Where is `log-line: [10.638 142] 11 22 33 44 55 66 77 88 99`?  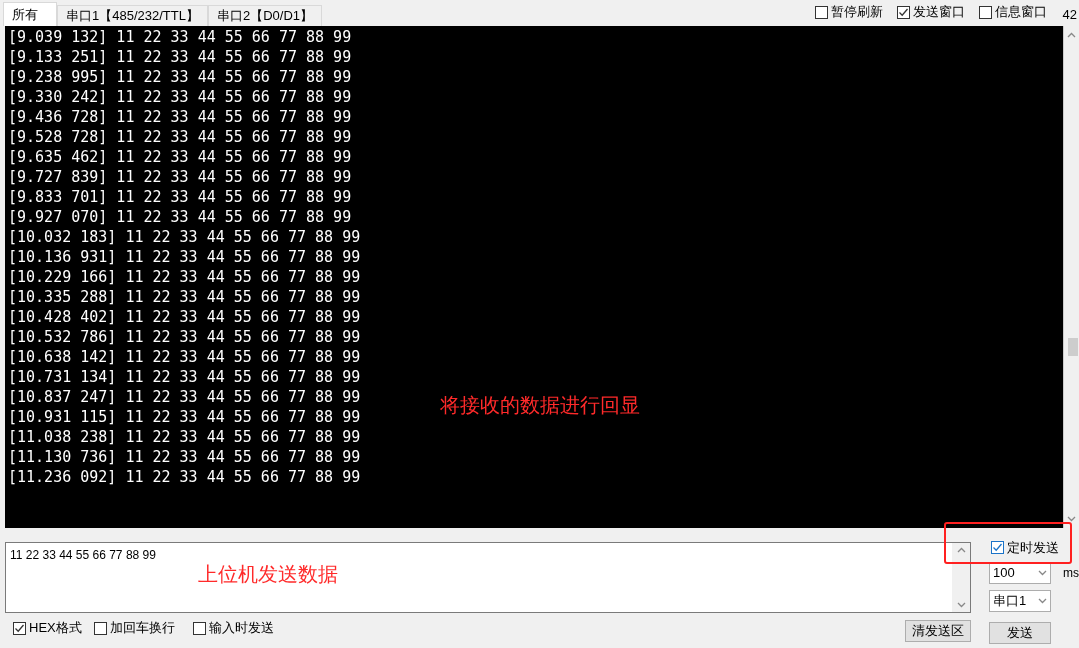 log-line: [10.638 142] 11 22 33 44 55 66 77 88 99 is located at coordinates (184, 357).